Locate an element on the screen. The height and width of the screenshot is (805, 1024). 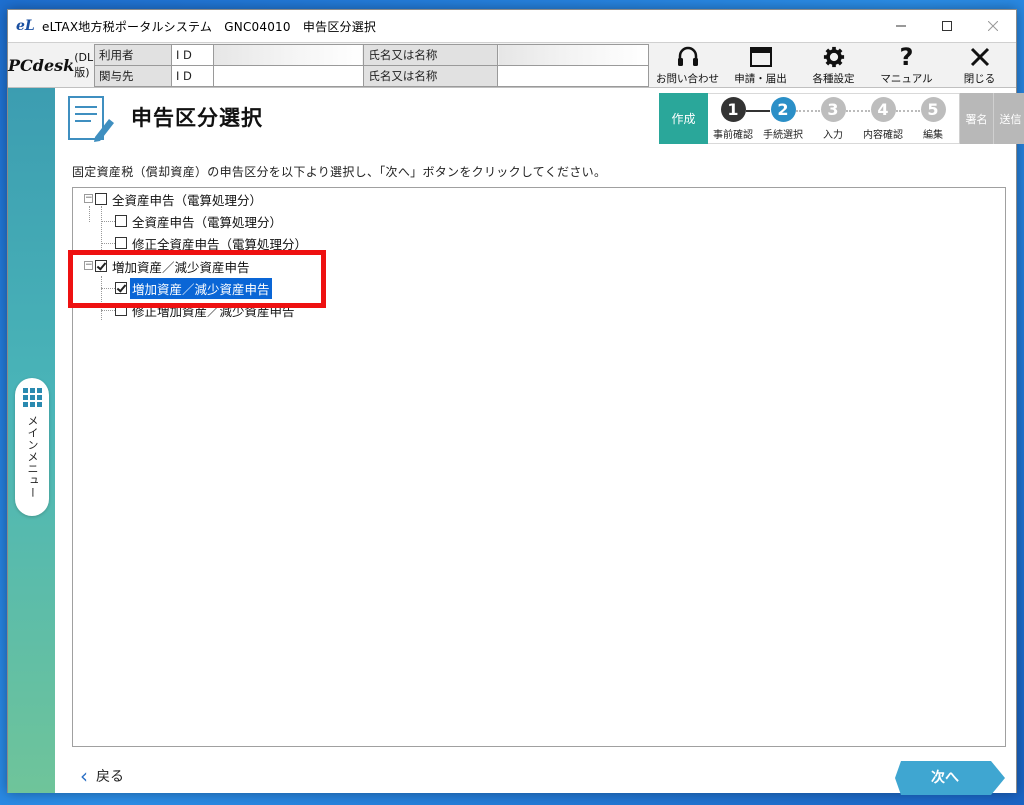
step-1: 1 事前確認 is located at coordinates (733, 119).